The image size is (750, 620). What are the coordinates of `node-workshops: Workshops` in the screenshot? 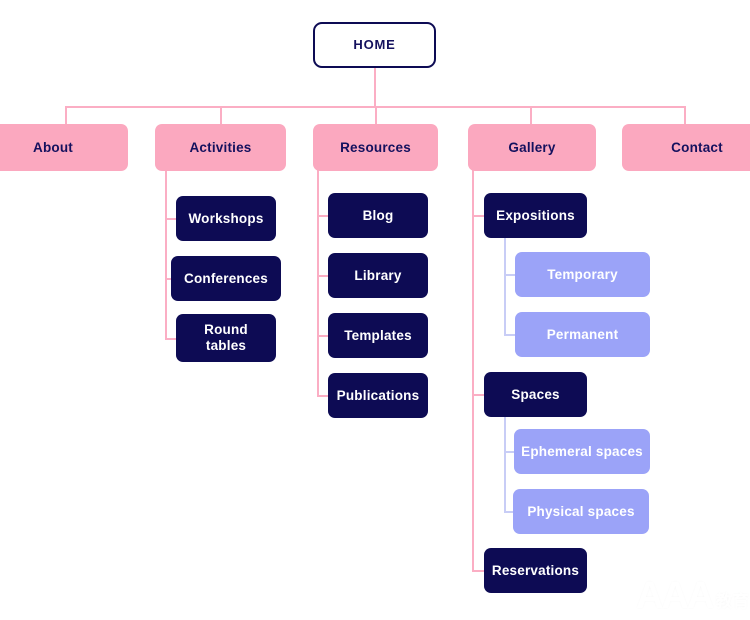 It's located at (226, 218).